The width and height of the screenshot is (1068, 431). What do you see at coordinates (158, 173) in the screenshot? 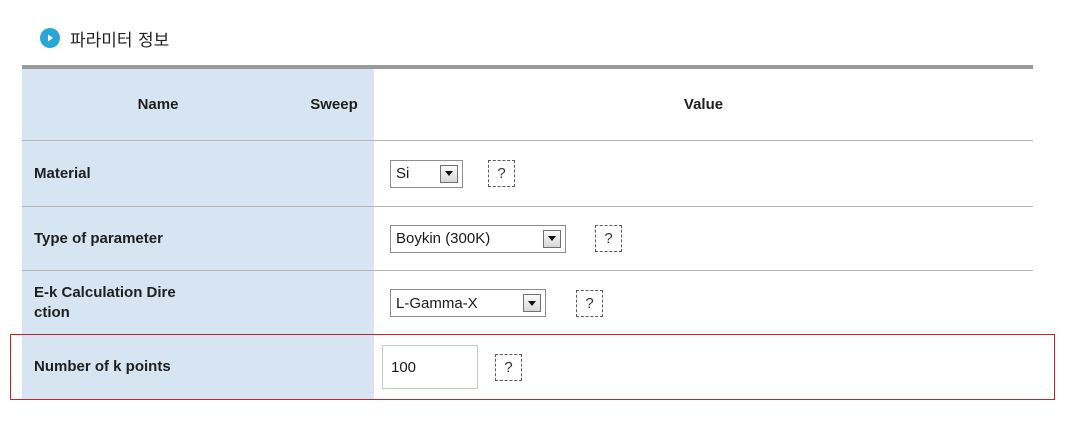
I see `param-name-material: Material` at bounding box center [158, 173].